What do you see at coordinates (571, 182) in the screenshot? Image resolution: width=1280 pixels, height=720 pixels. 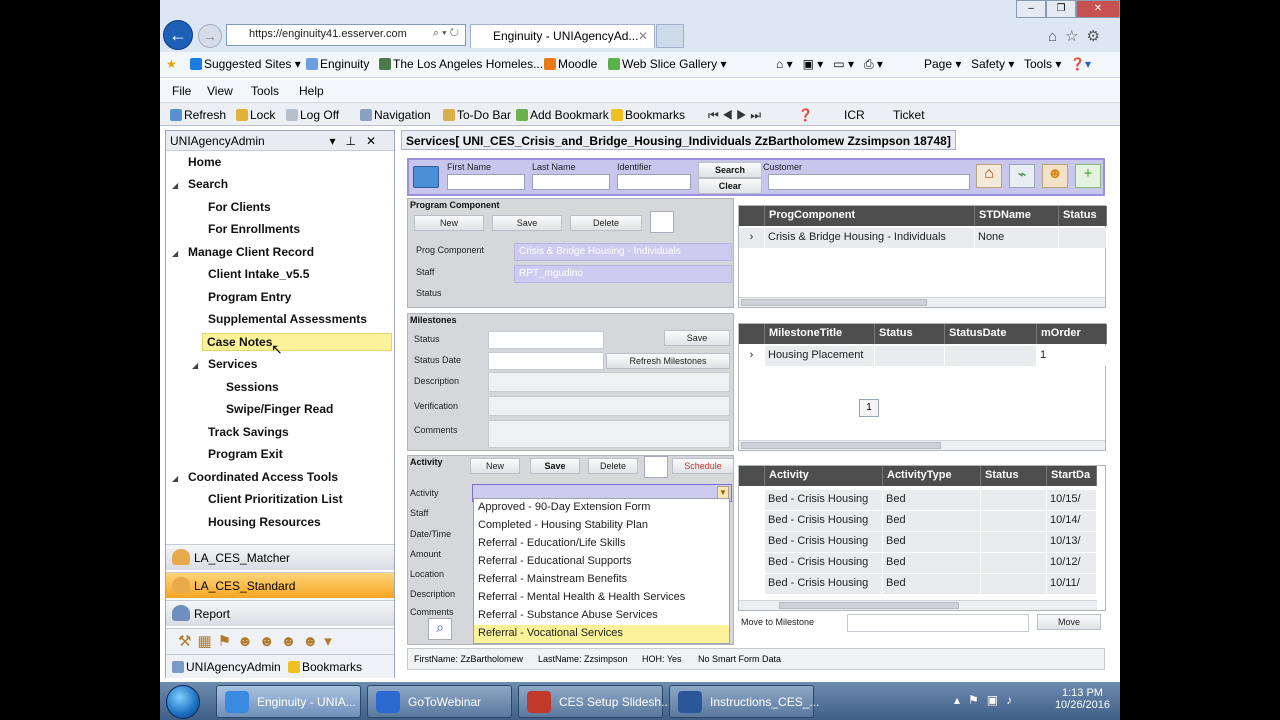 I see `last-name-input` at bounding box center [571, 182].